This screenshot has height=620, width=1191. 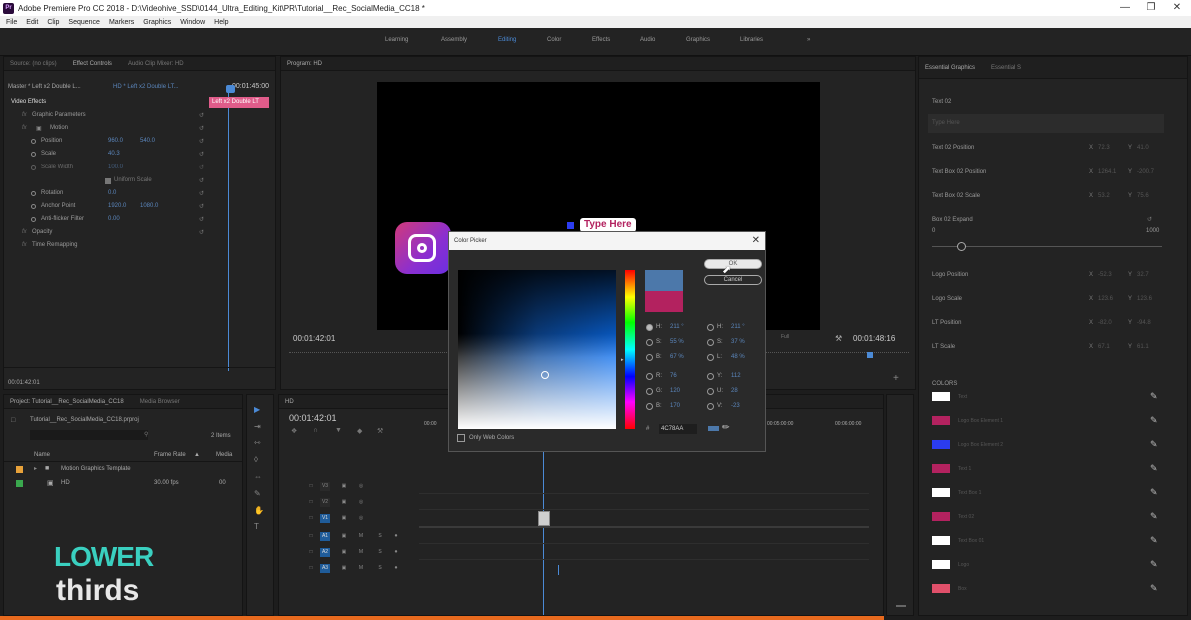 I want to click on workspace-learning: Learning, so click(x=396, y=40).